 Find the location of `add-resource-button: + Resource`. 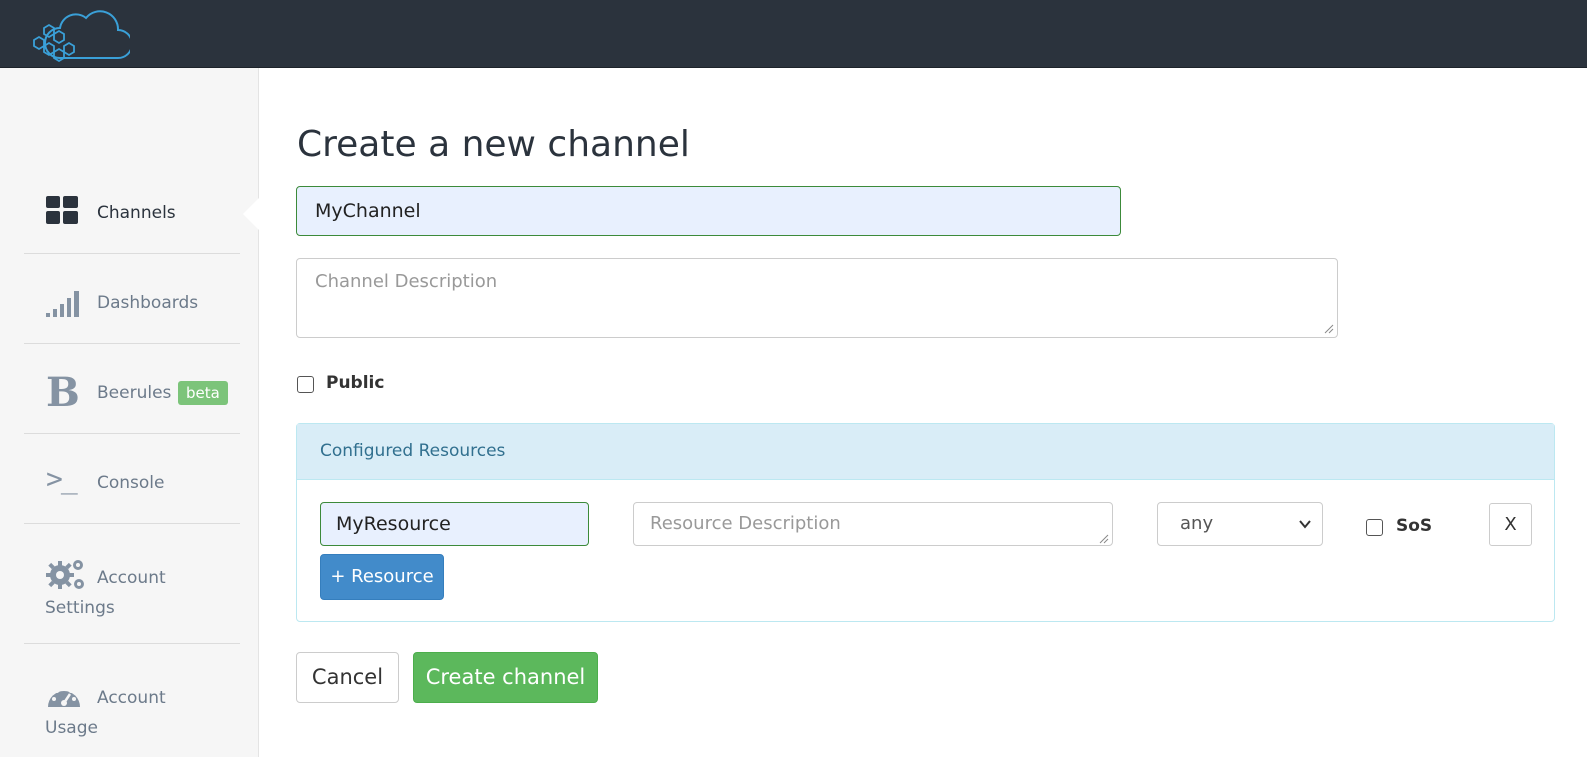

add-resource-button: + Resource is located at coordinates (382, 577).